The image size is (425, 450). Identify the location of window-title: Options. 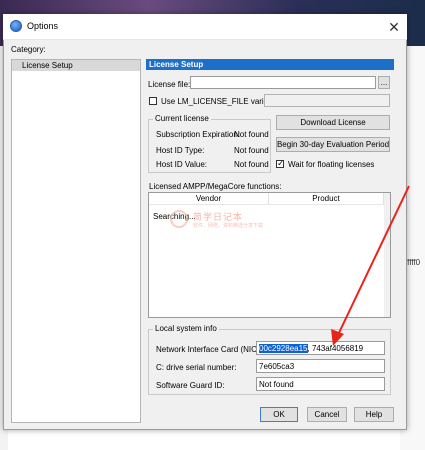
(43, 26).